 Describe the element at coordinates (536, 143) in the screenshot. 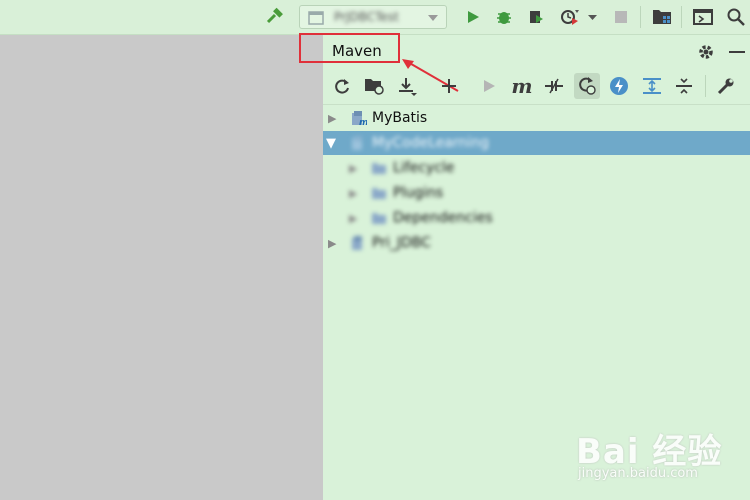

I see `tree-item-mycodelearning: ▼ MyCodeLearning` at that location.